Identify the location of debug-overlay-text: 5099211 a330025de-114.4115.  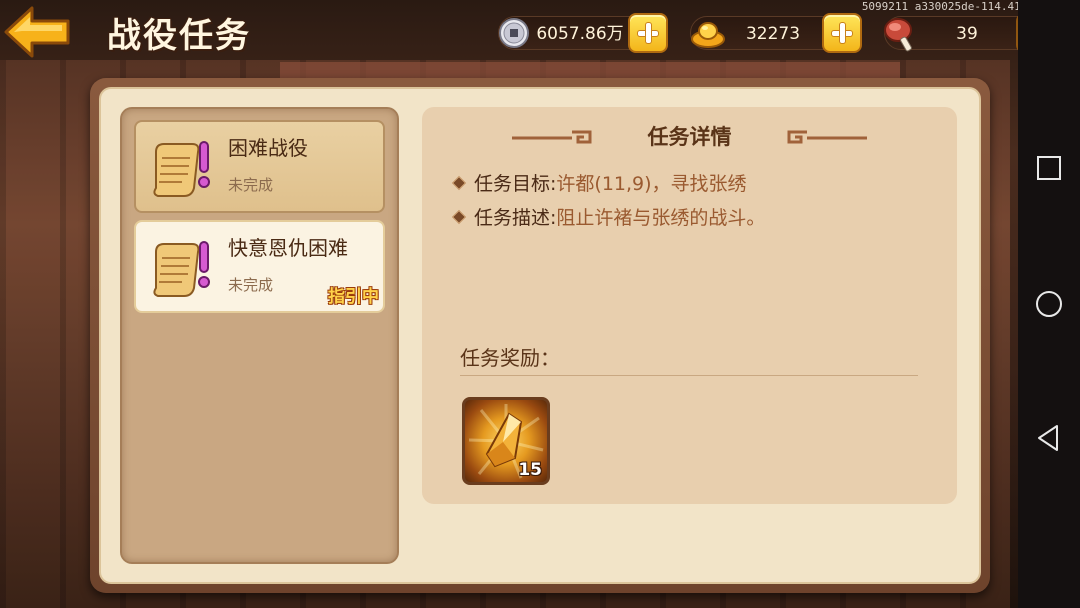
(947, 6).